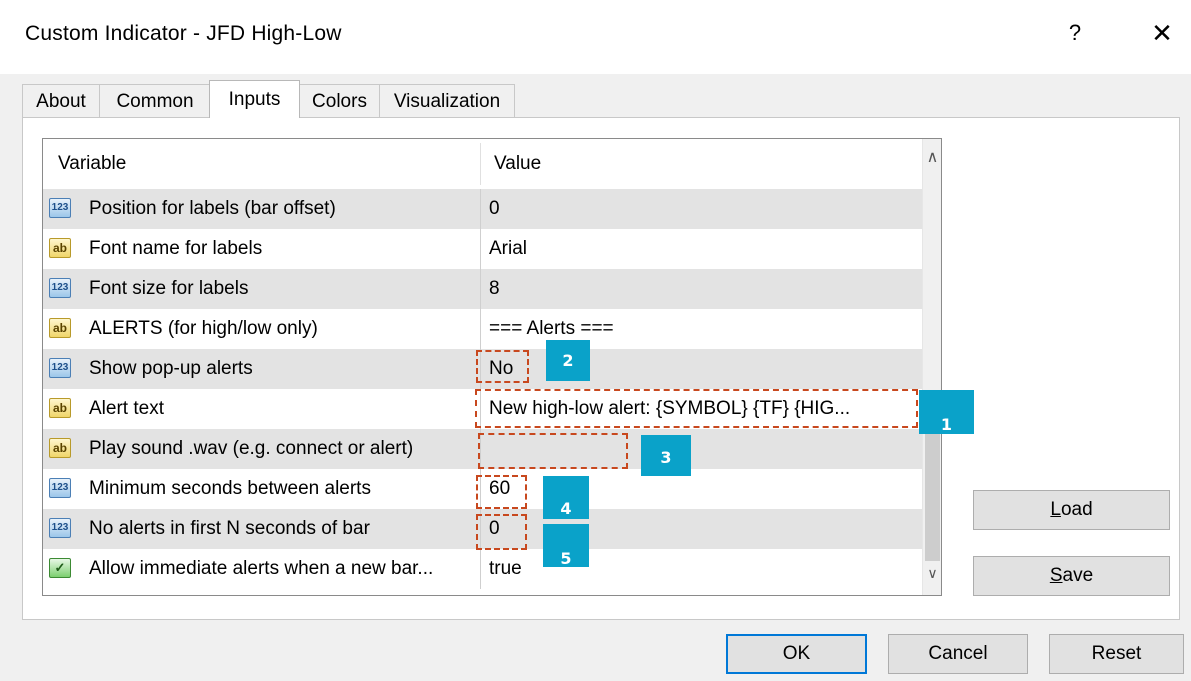 The width and height of the screenshot is (1191, 681). Describe the element at coordinates (501, 492) in the screenshot. I see `callout-box-minimum-seconds` at that location.